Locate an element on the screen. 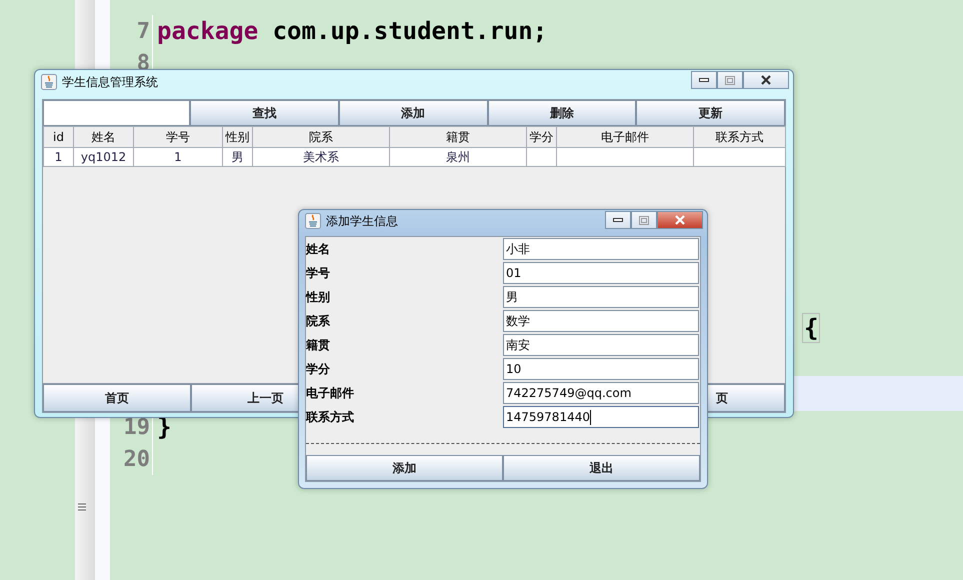 This screenshot has height=580, width=963. code-brace: { is located at coordinates (811, 328).